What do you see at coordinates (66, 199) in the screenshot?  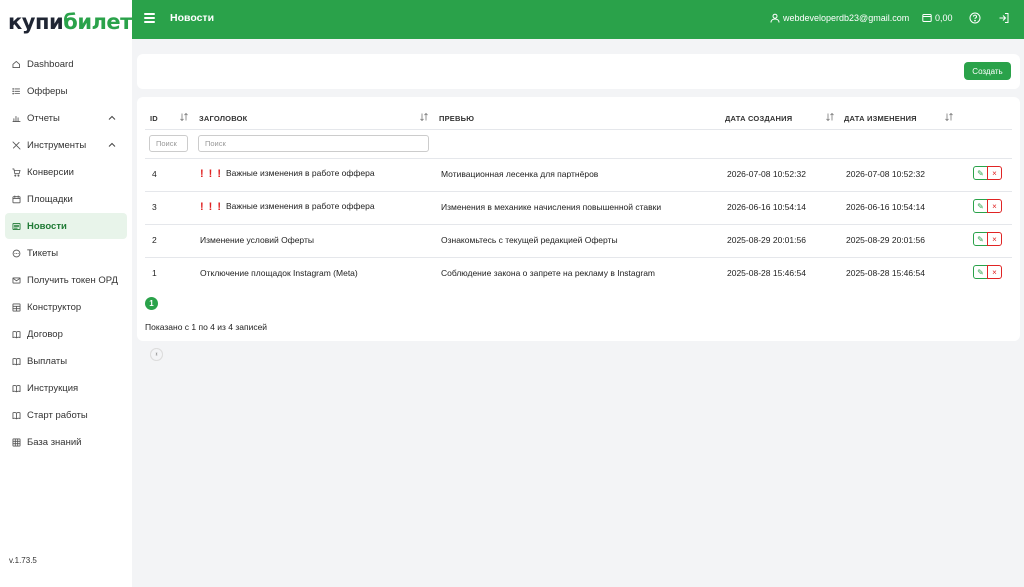 I see `sidebar-item: Площадки` at bounding box center [66, 199].